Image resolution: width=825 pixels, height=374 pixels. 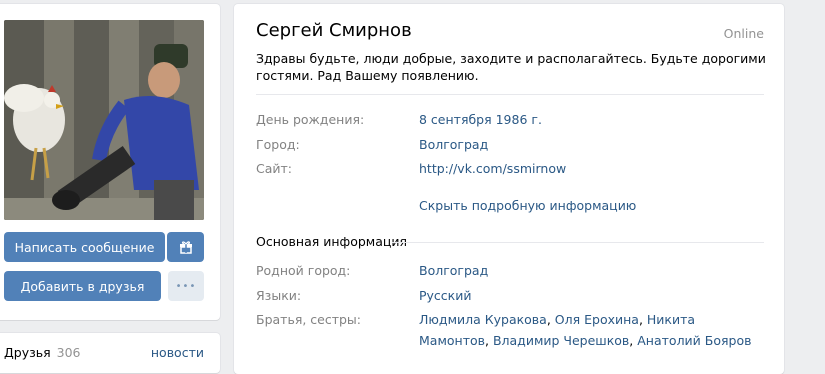 I want to click on profile-avatar, so click(x=104, y=120).